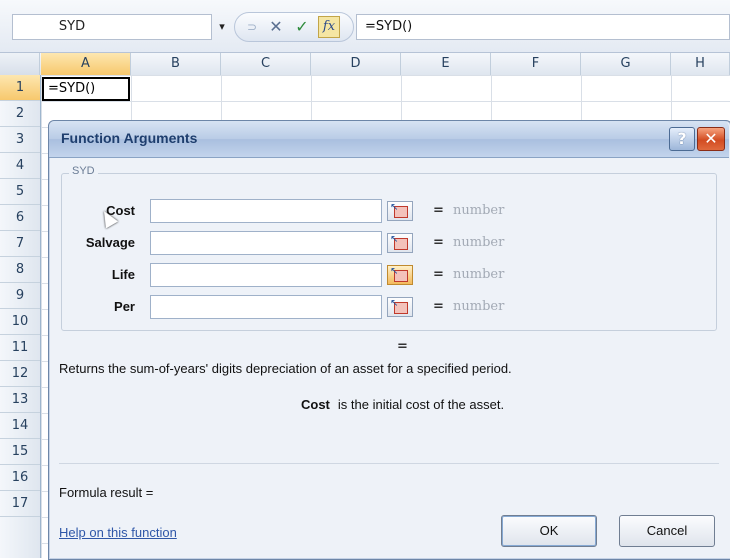 The width and height of the screenshot is (730, 560). I want to click on divider, so click(389, 463).